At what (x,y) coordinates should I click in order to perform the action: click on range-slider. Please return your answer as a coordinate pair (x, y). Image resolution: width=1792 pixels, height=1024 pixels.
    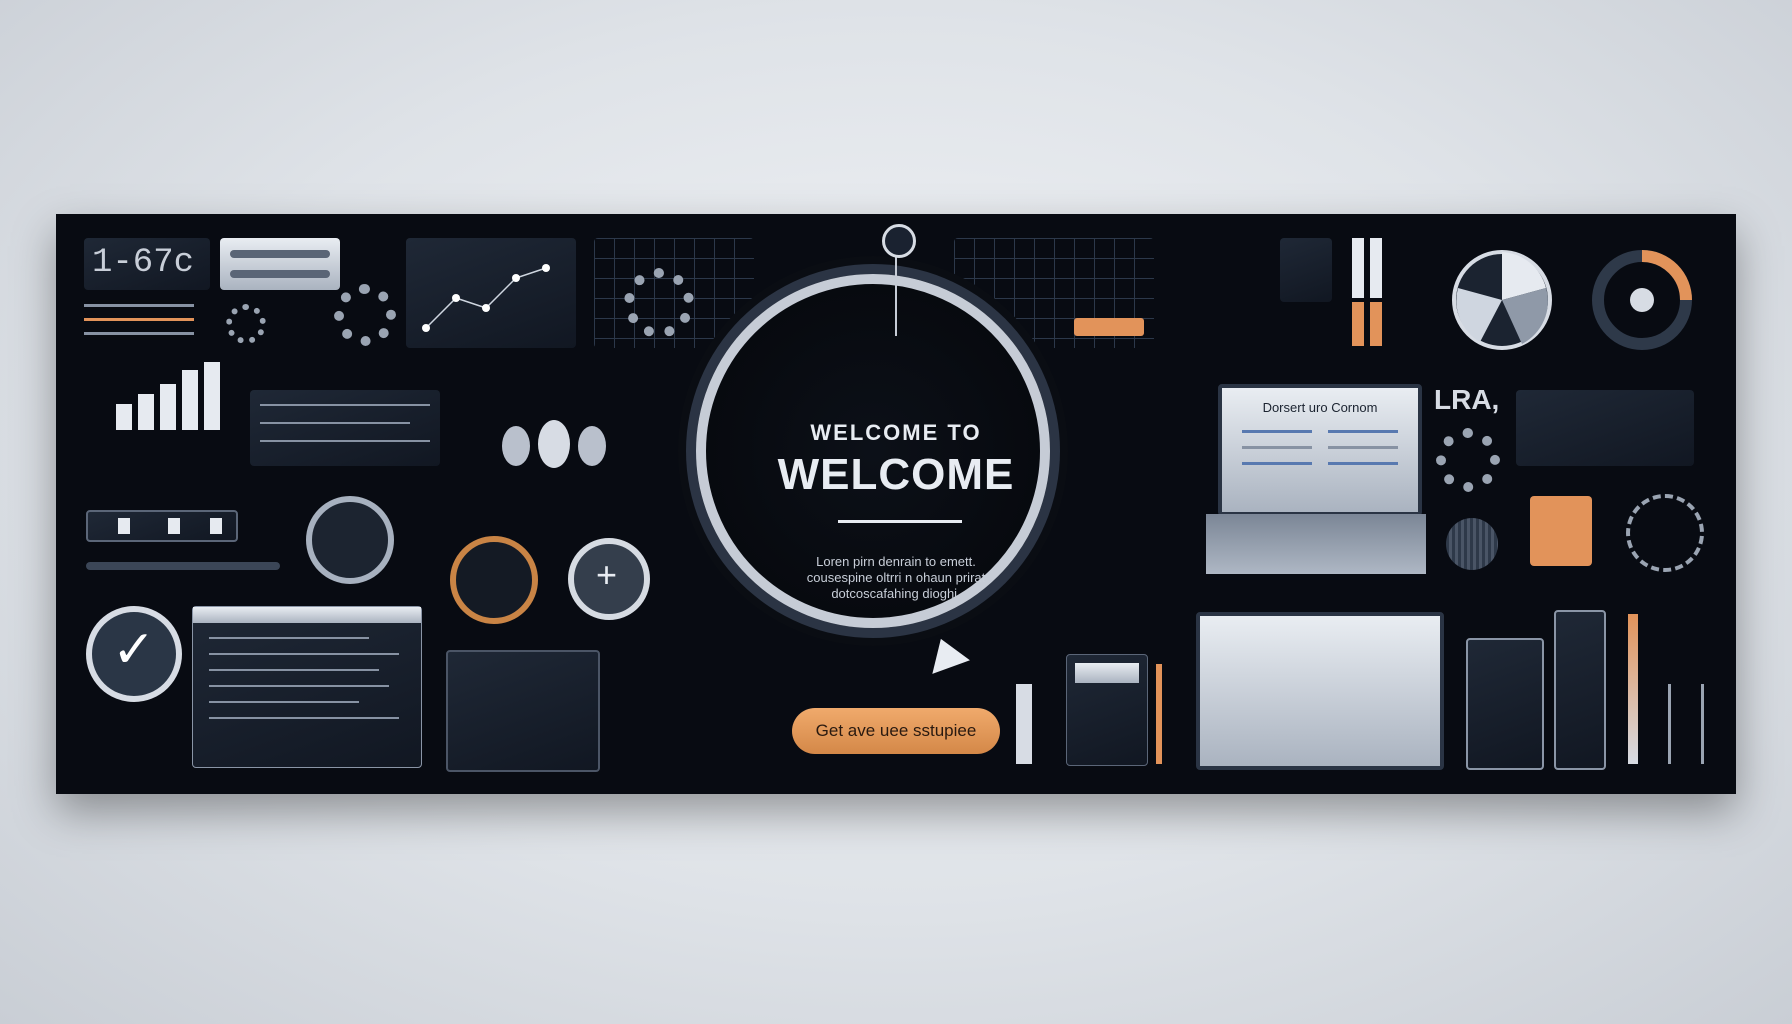
    Looking at the image, I should click on (183, 566).